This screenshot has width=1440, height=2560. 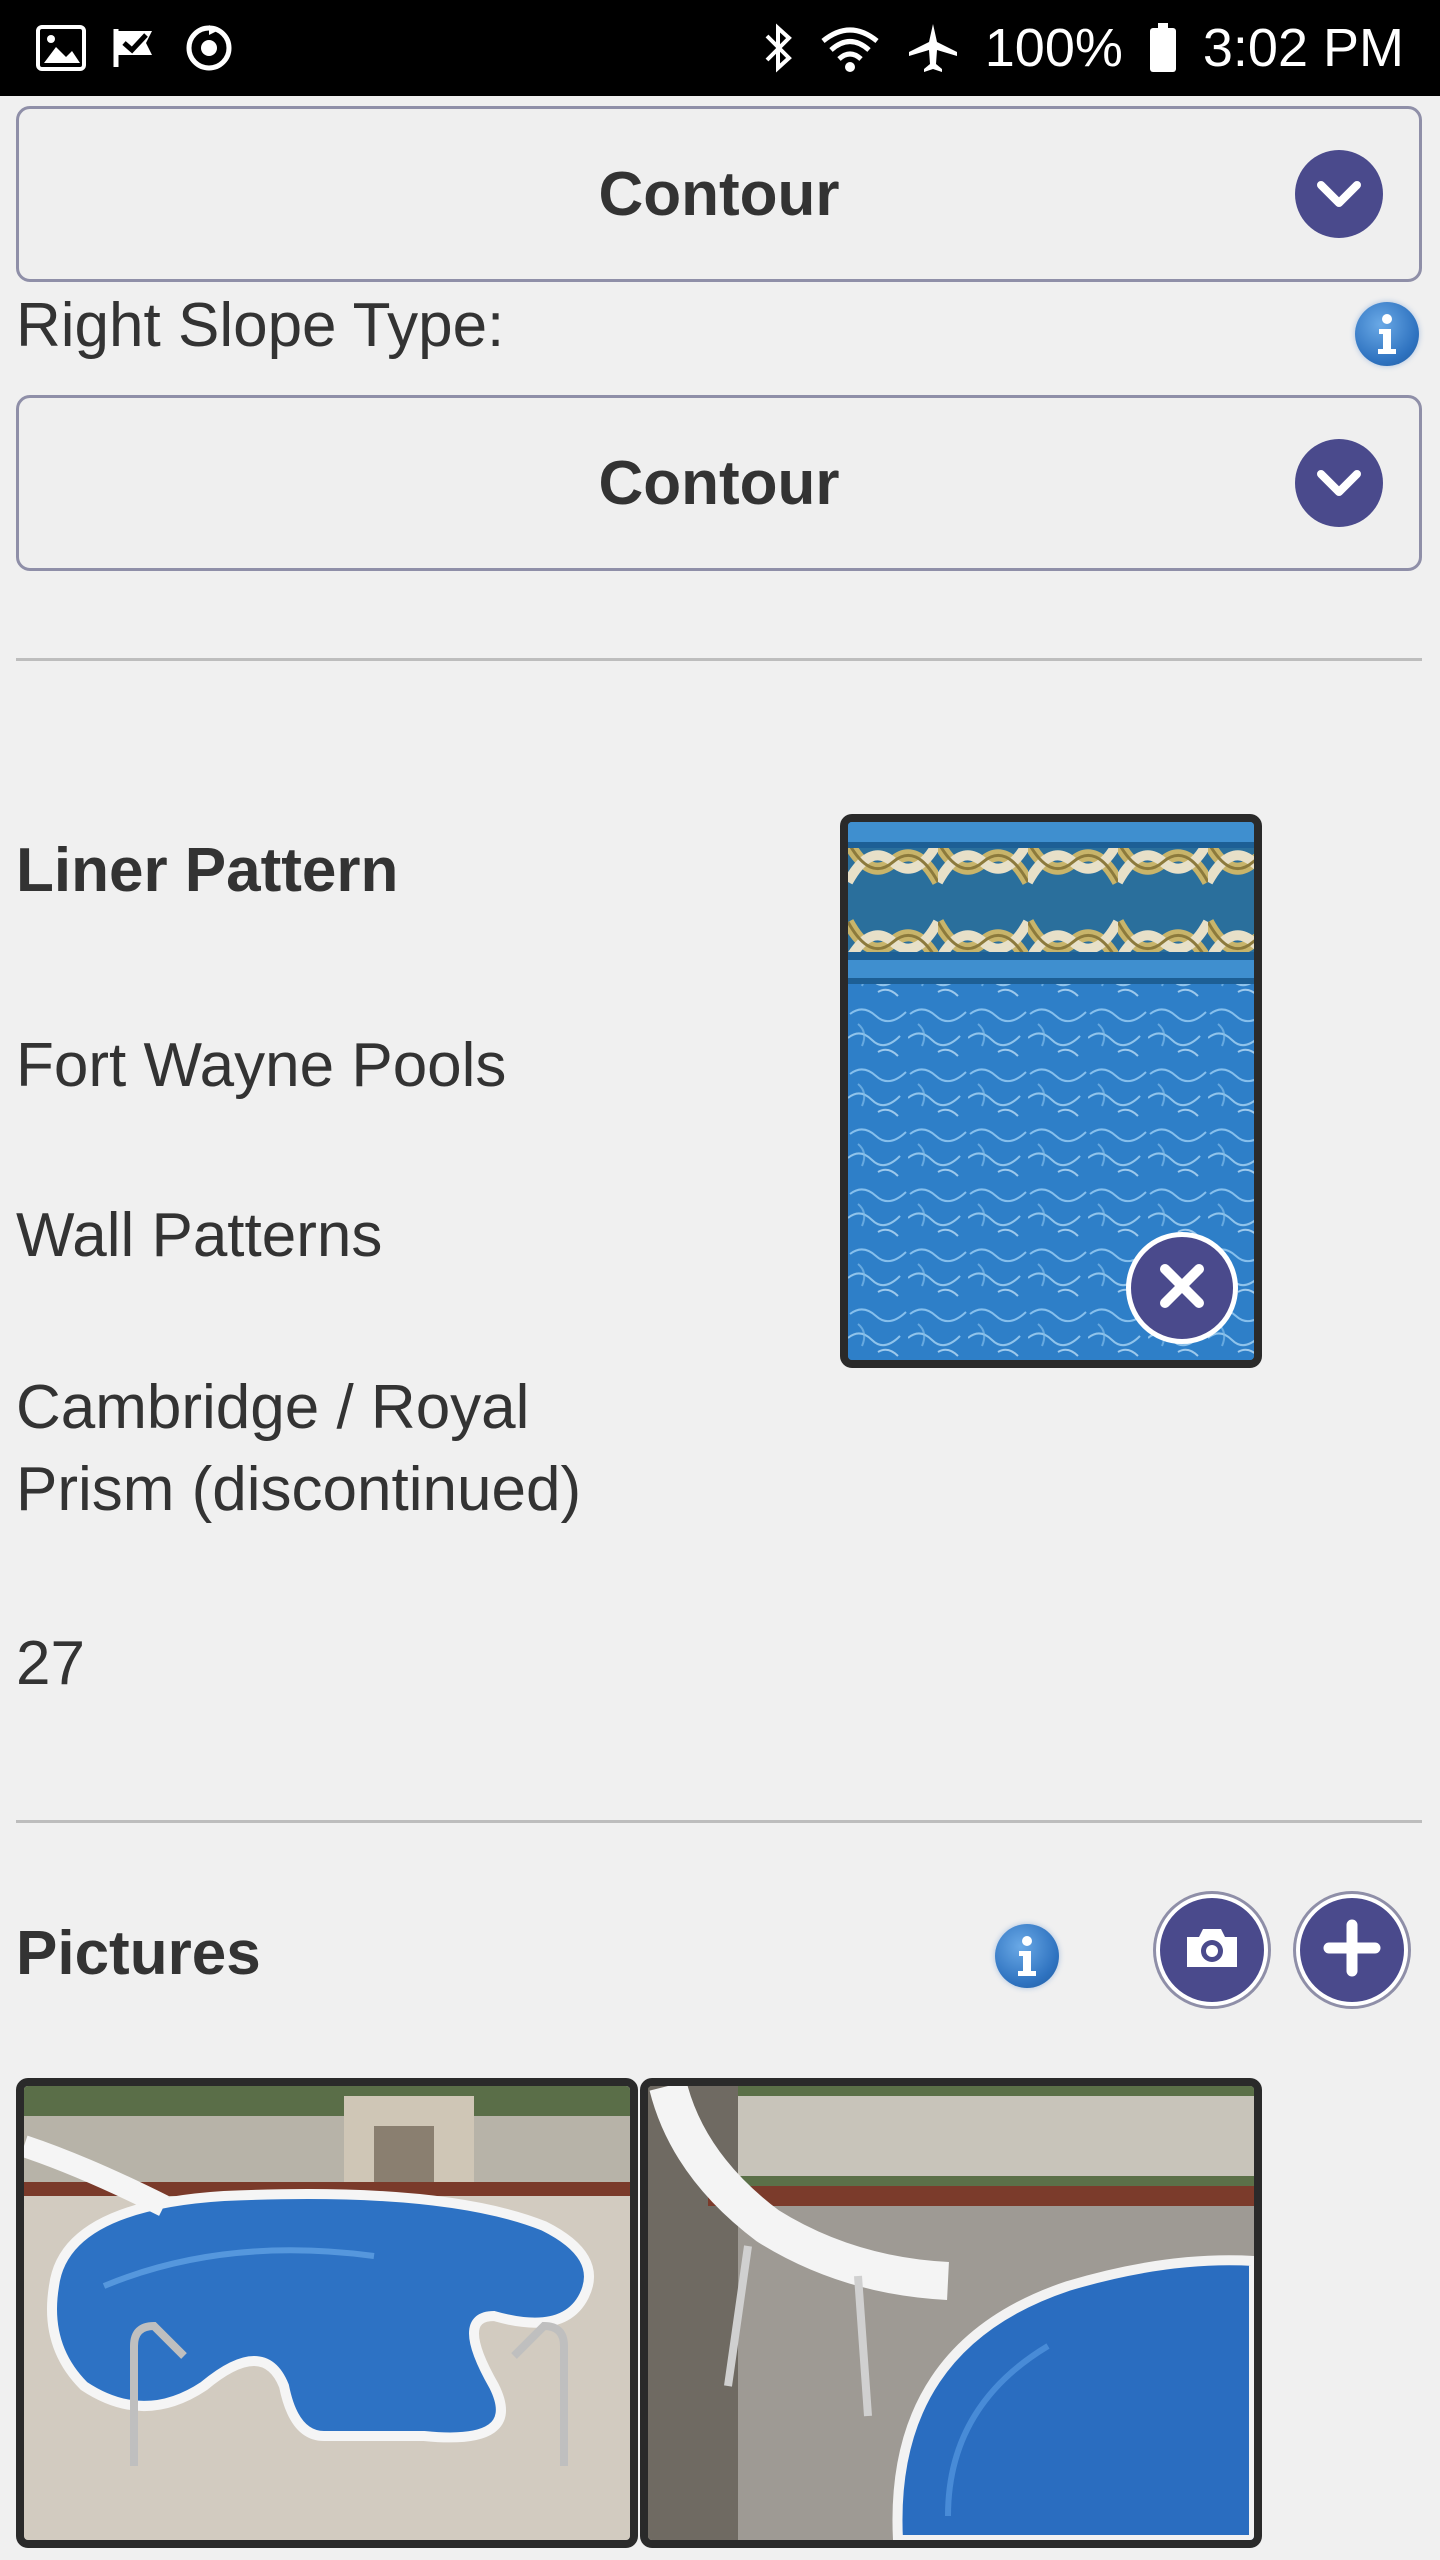 I want to click on liner-pattern-code: 27, so click(x=50, y=1663).